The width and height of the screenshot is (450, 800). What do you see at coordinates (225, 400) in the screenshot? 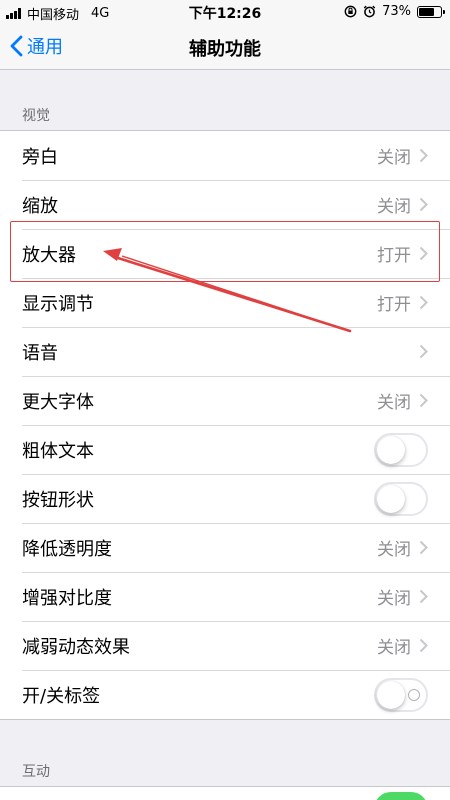
I see `row-larger-text: 更大字体 关闭` at bounding box center [225, 400].